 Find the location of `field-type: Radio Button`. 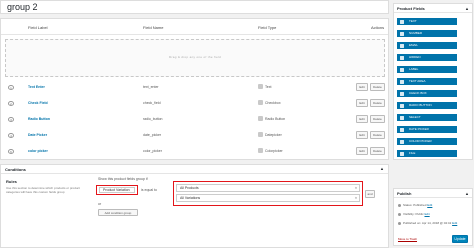

field-type: Radio Button is located at coordinates (275, 119).